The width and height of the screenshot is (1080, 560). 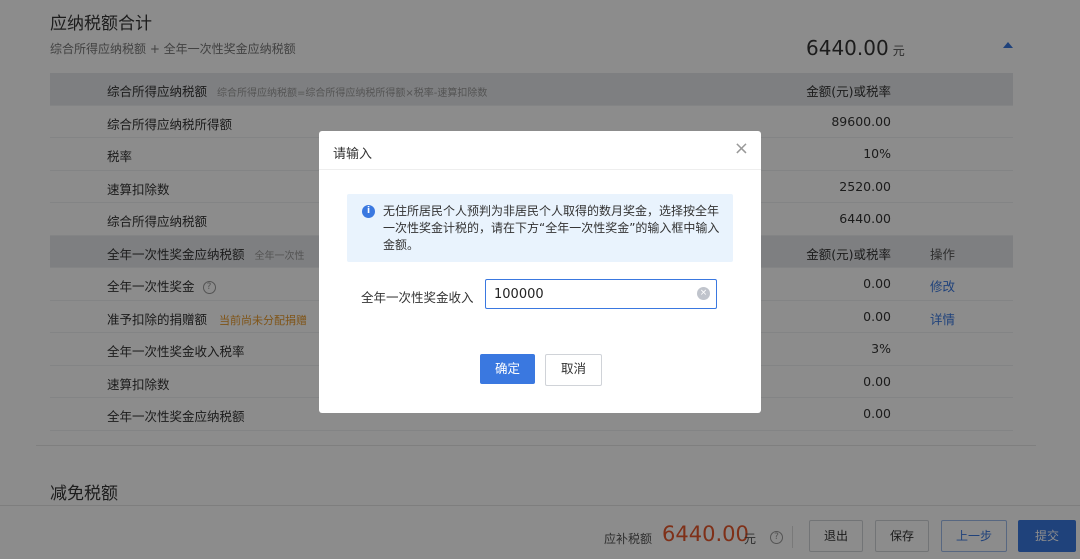 What do you see at coordinates (573, 370) in the screenshot?
I see `cancel-button: 取消` at bounding box center [573, 370].